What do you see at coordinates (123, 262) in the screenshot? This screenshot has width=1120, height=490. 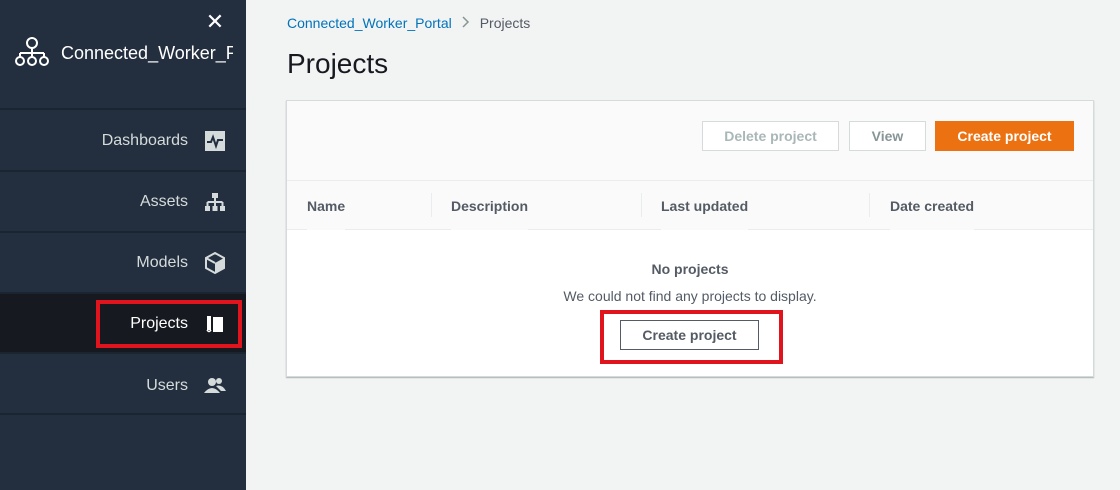 I see `sidebar-item-models: Models` at bounding box center [123, 262].